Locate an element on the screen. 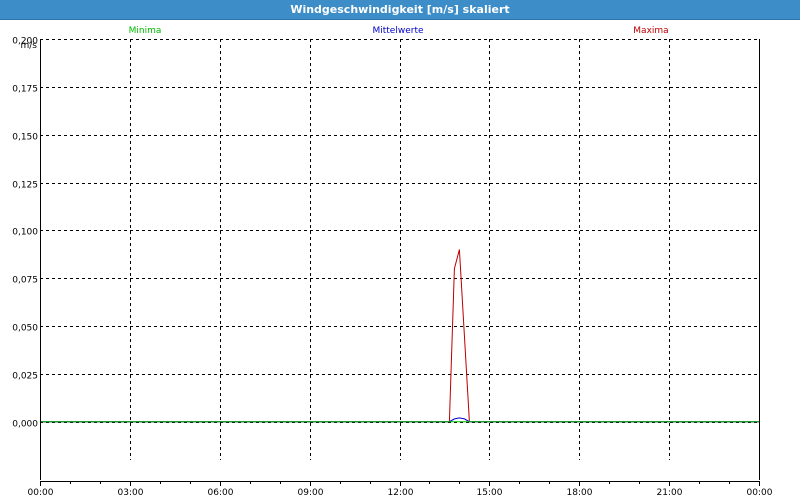 The height and width of the screenshot is (500, 800). x-tick-label-time: 15:00 is located at coordinates (490, 493).